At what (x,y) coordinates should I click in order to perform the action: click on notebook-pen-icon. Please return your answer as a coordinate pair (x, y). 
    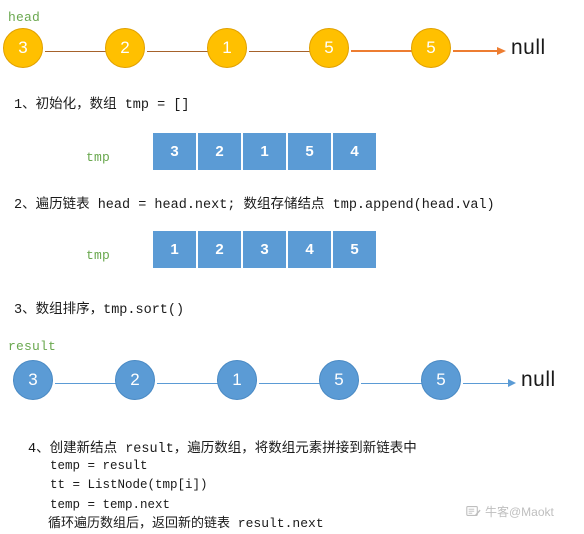
    Looking at the image, I should click on (473, 511).